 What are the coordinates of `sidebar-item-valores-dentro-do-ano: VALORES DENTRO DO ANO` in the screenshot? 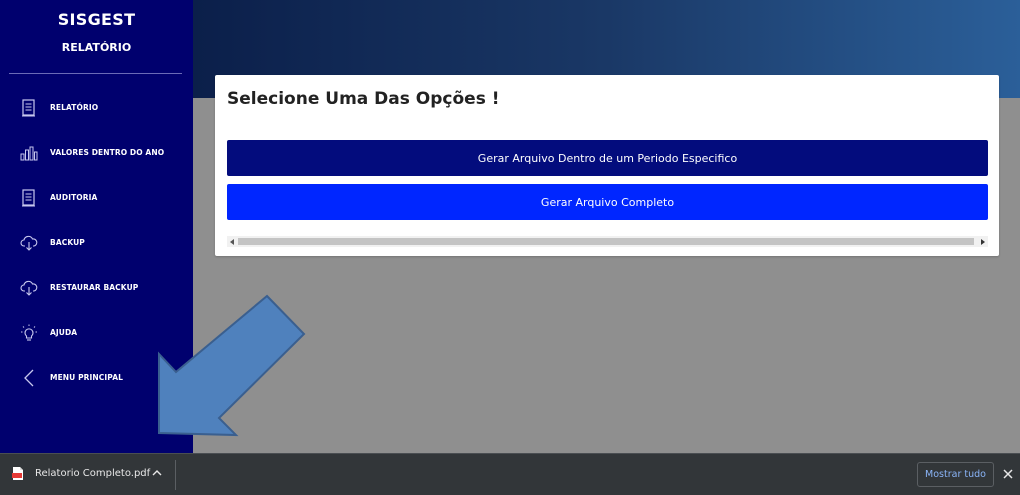 It's located at (96, 152).